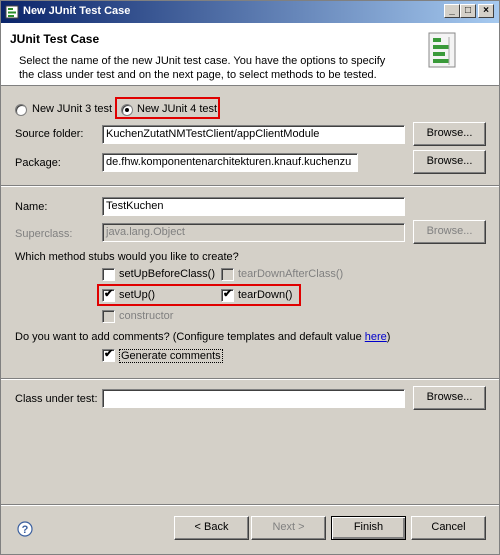 Image resolution: width=500 pixels, height=555 pixels. I want to click on finish-button: Finish, so click(368, 528).